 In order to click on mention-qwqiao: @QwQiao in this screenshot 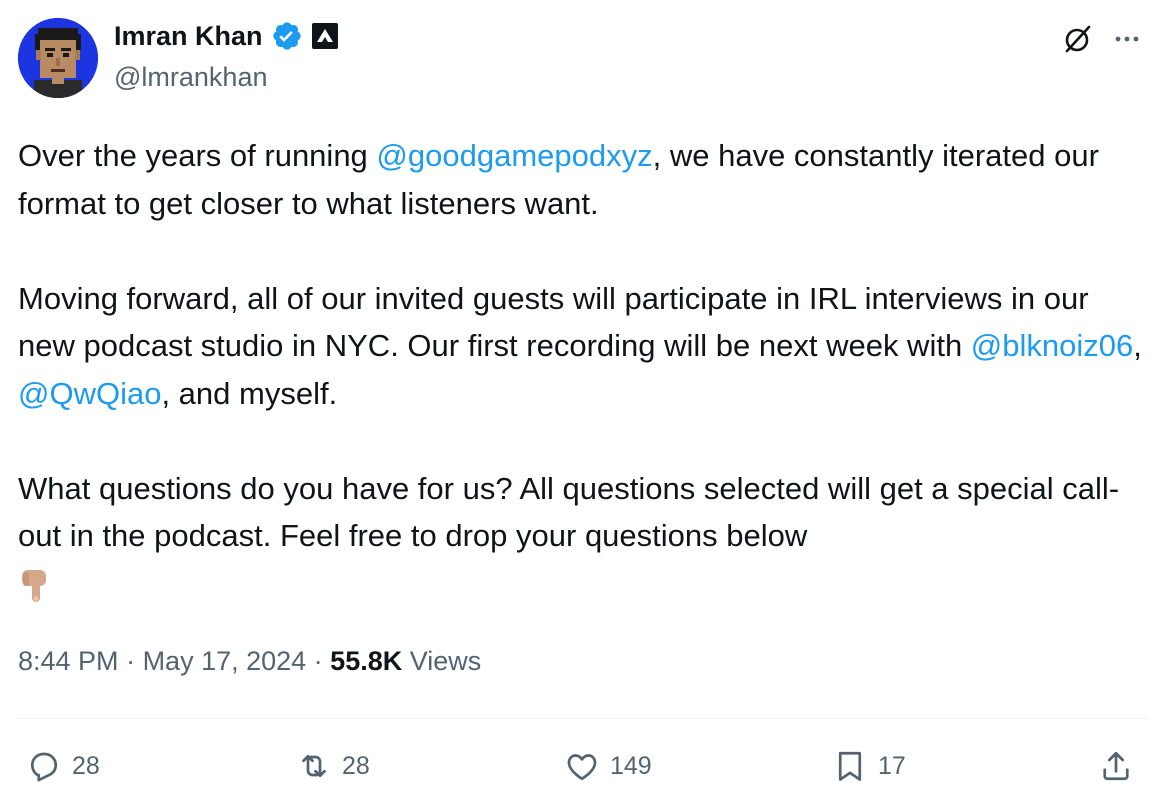, I will do `click(89, 393)`.